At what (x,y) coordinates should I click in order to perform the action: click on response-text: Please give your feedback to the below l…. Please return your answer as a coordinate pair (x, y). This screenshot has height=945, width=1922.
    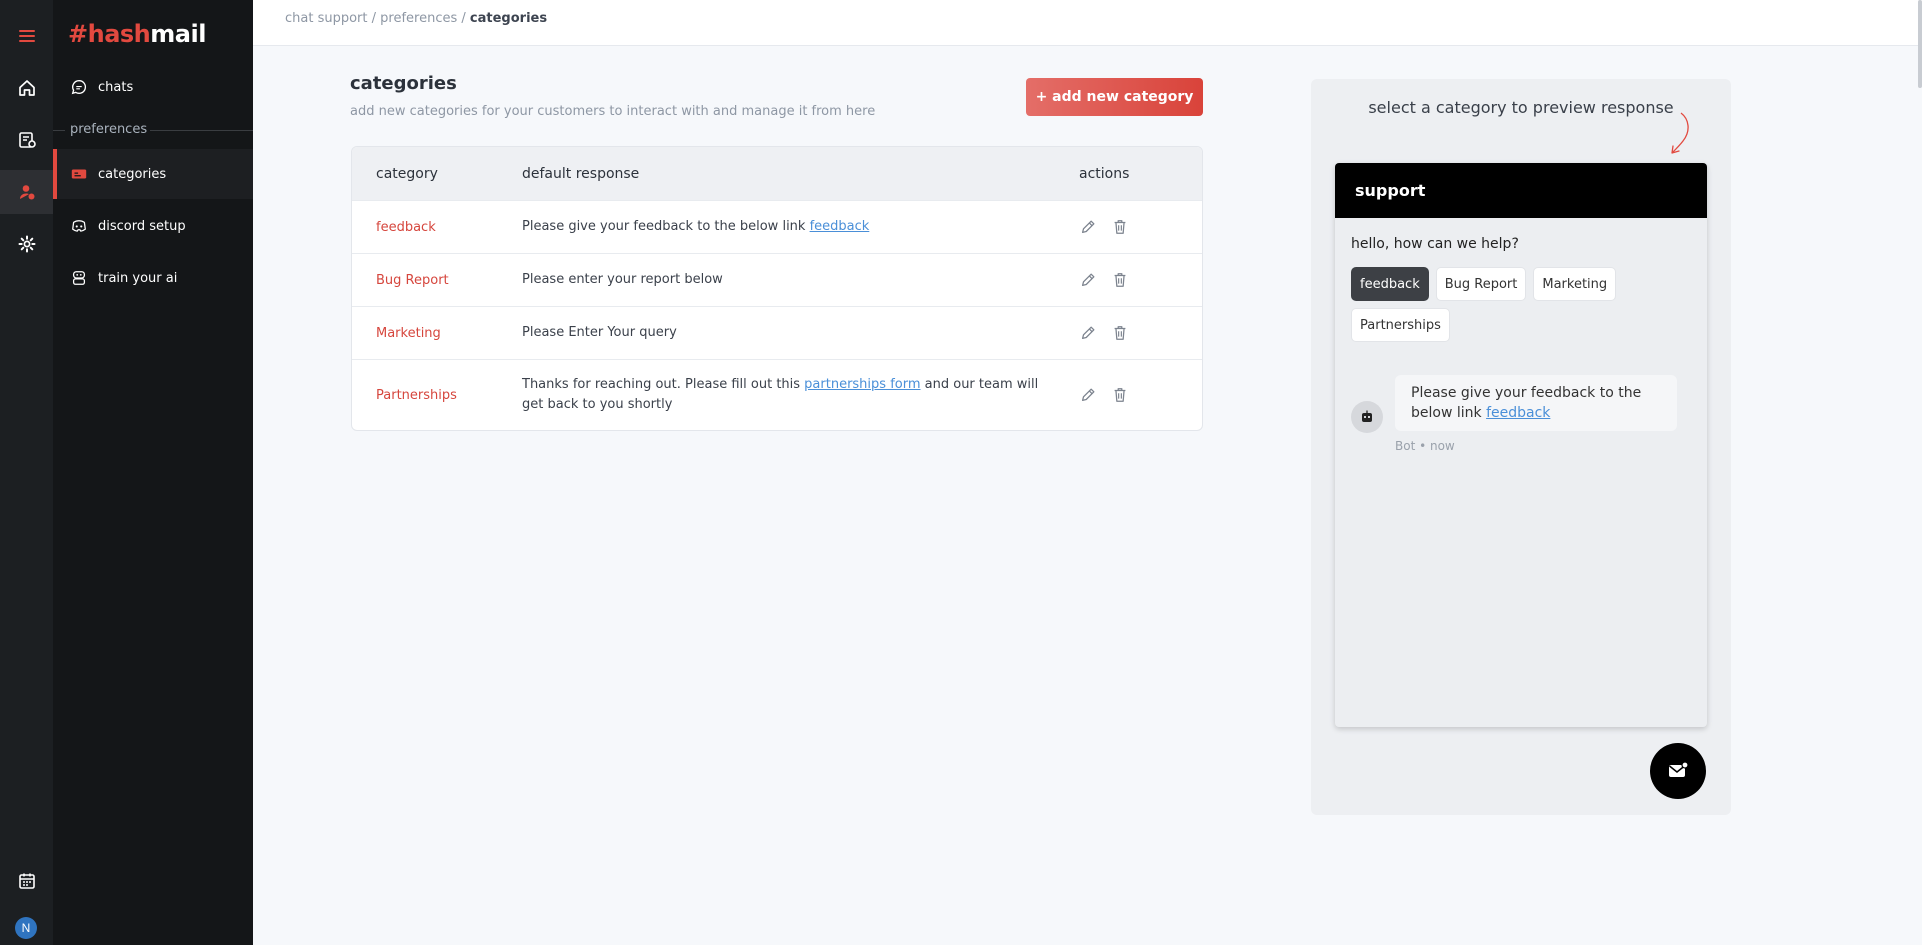
    Looking at the image, I should click on (666, 226).